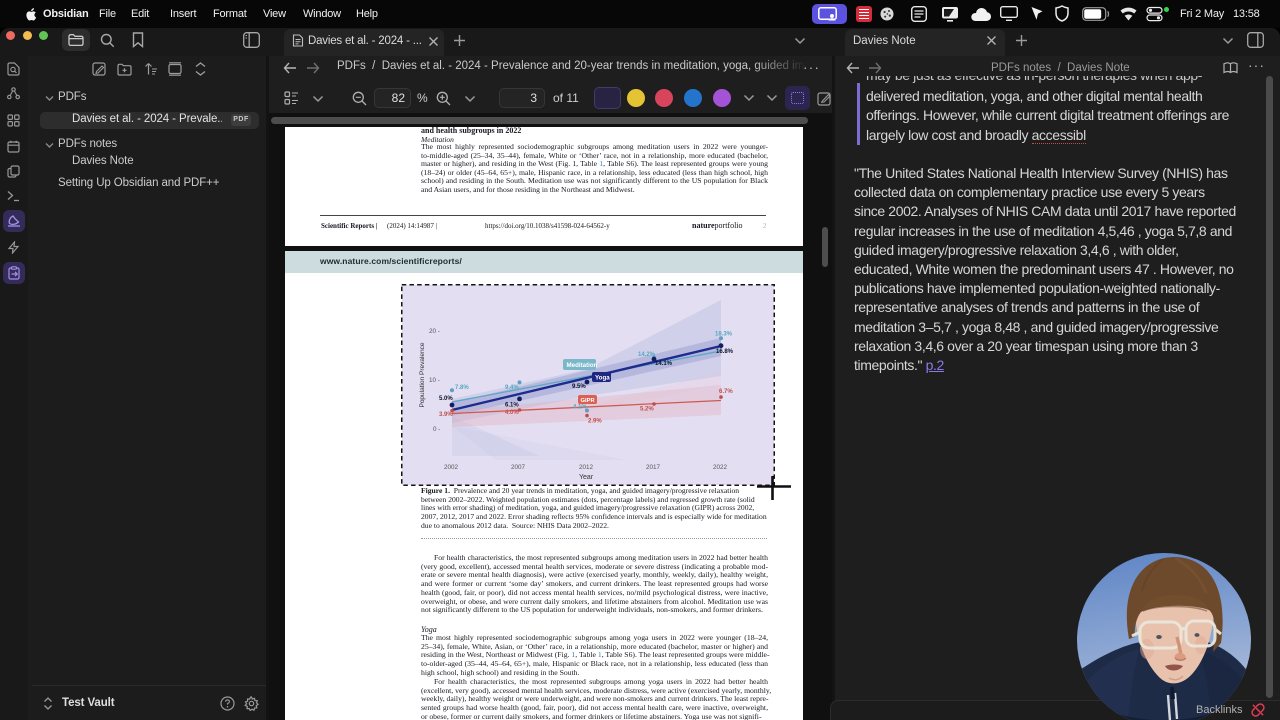  Describe the element at coordinates (720, 467) in the screenshot. I see `svg-text: 2022` at that location.